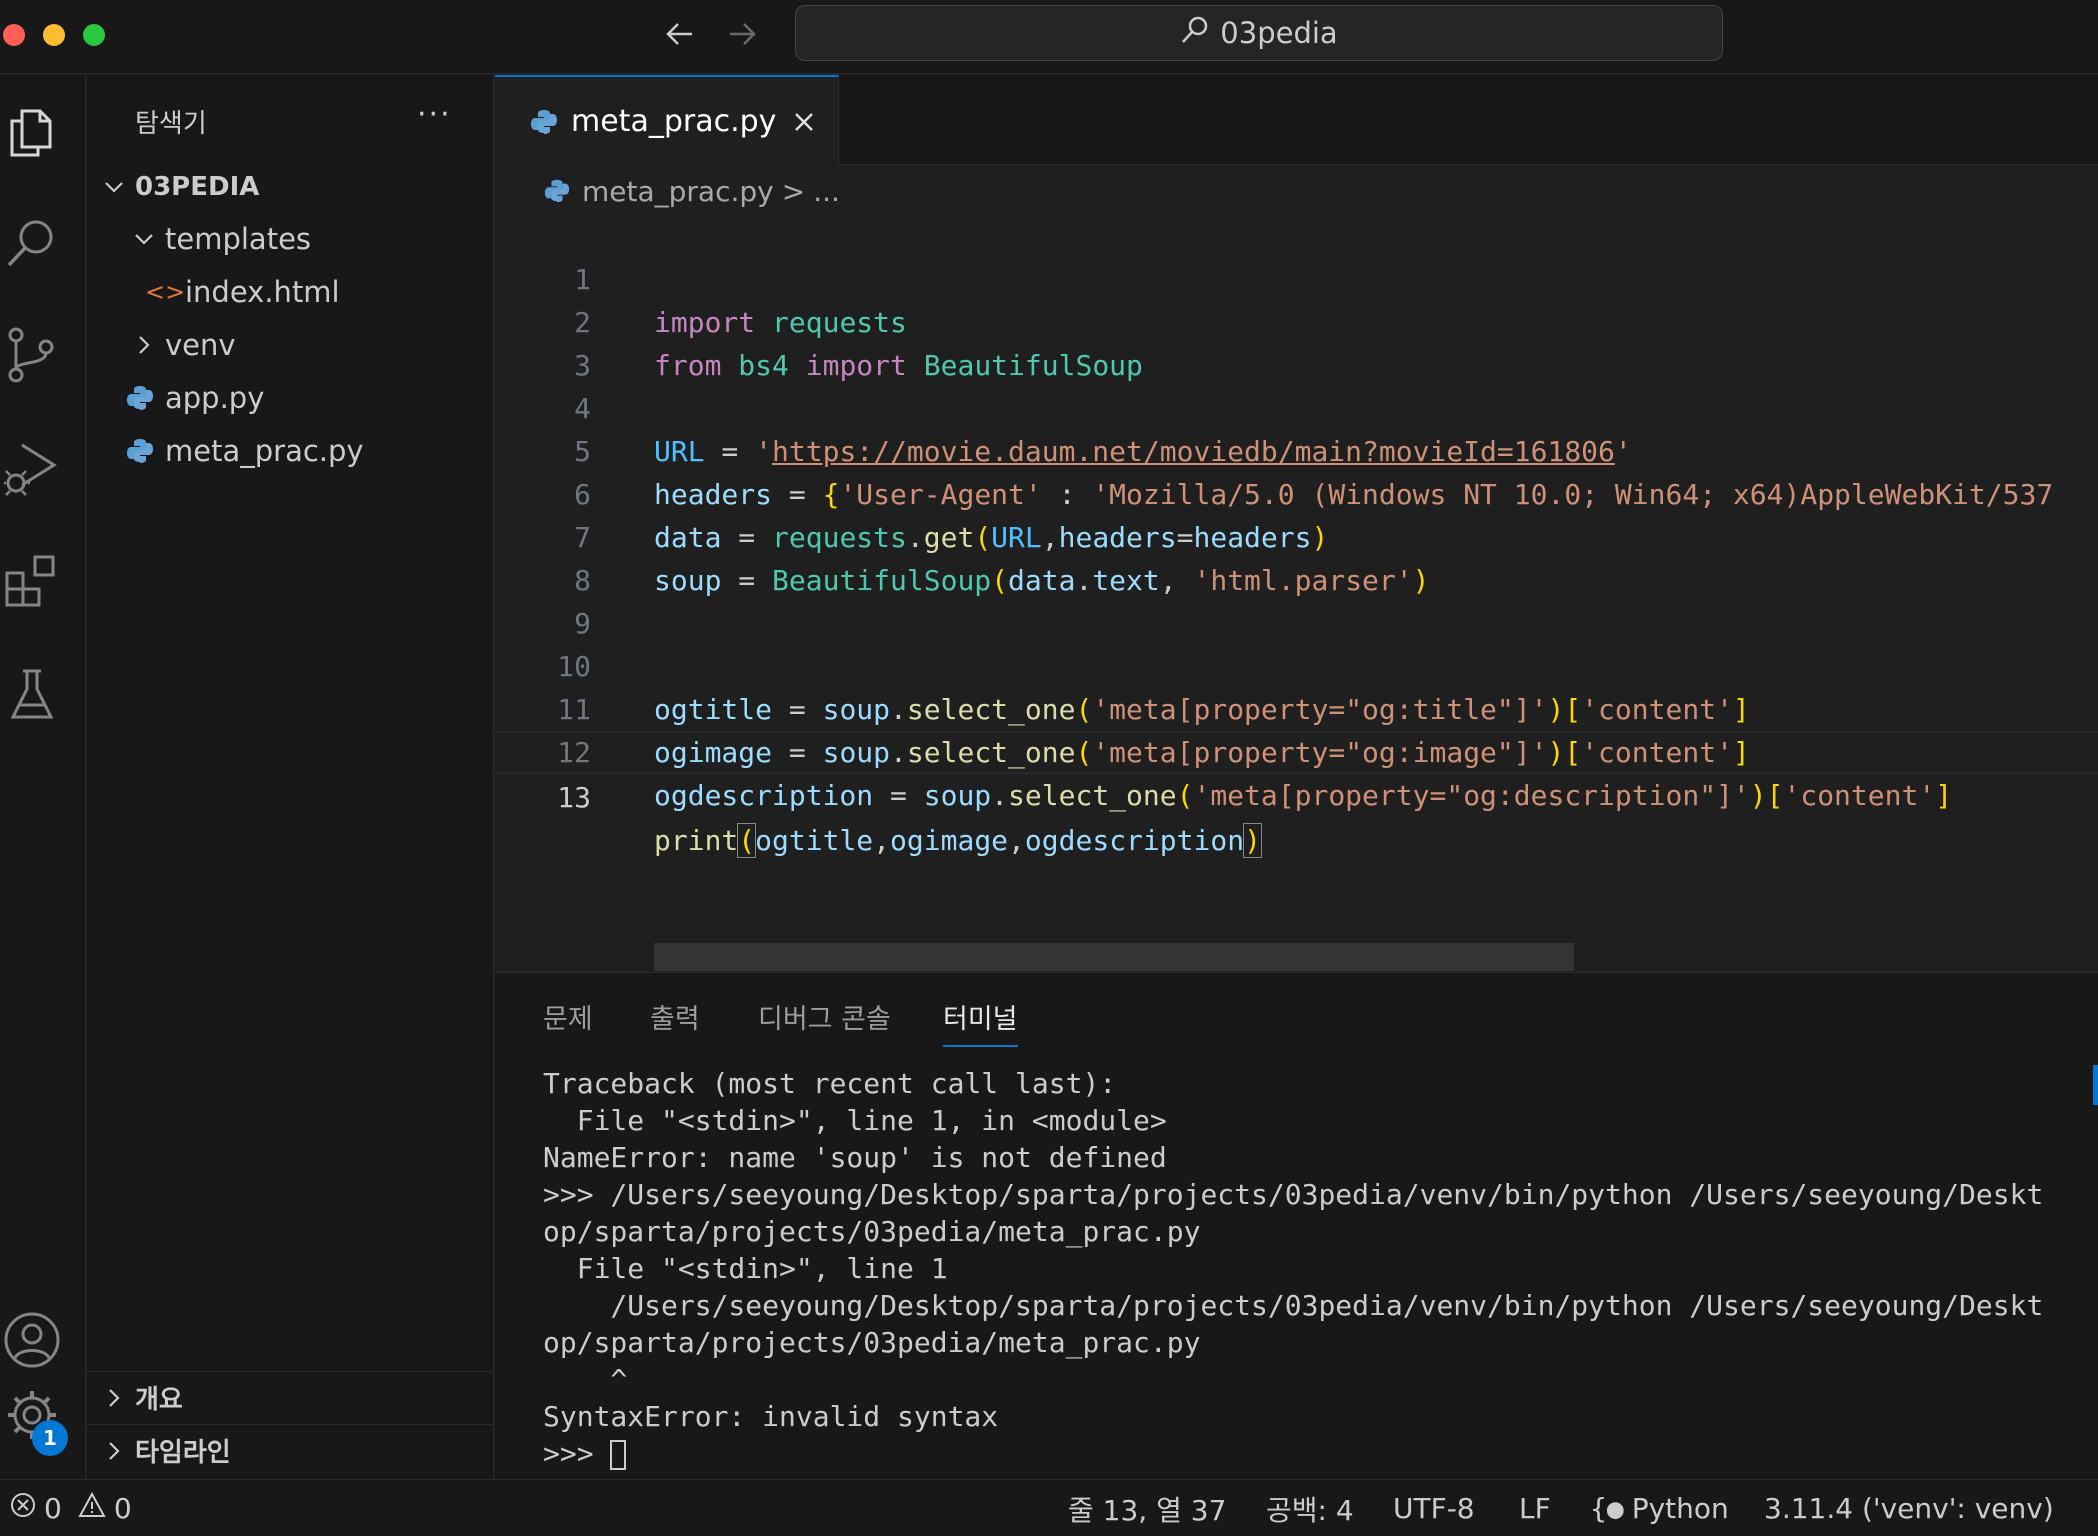 Image resolution: width=2098 pixels, height=1536 pixels. I want to click on terminal-prompt: >>>, so click(577, 1453).